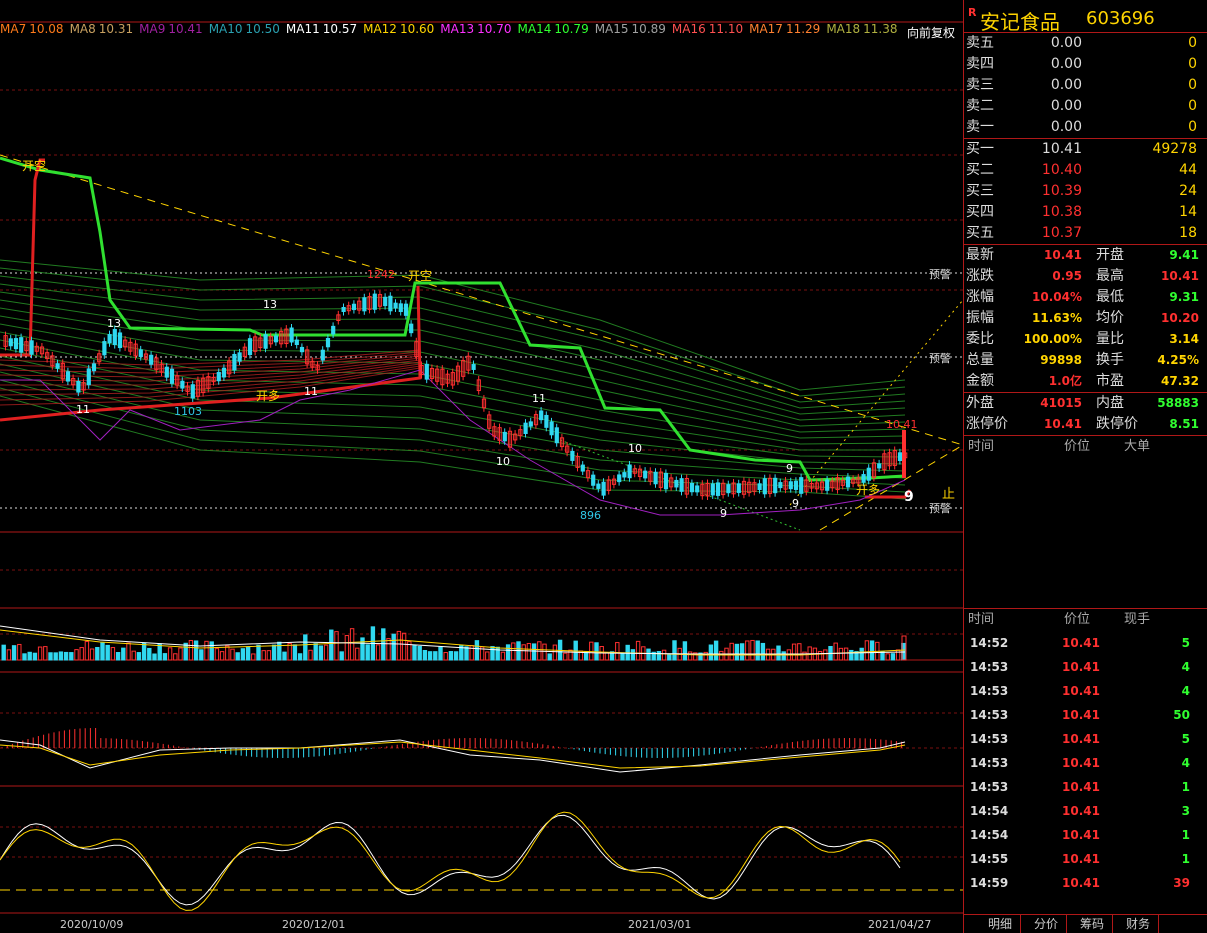  What do you see at coordinates (980, 233) in the screenshot?
I see `order-level-label: 买五` at bounding box center [980, 233].